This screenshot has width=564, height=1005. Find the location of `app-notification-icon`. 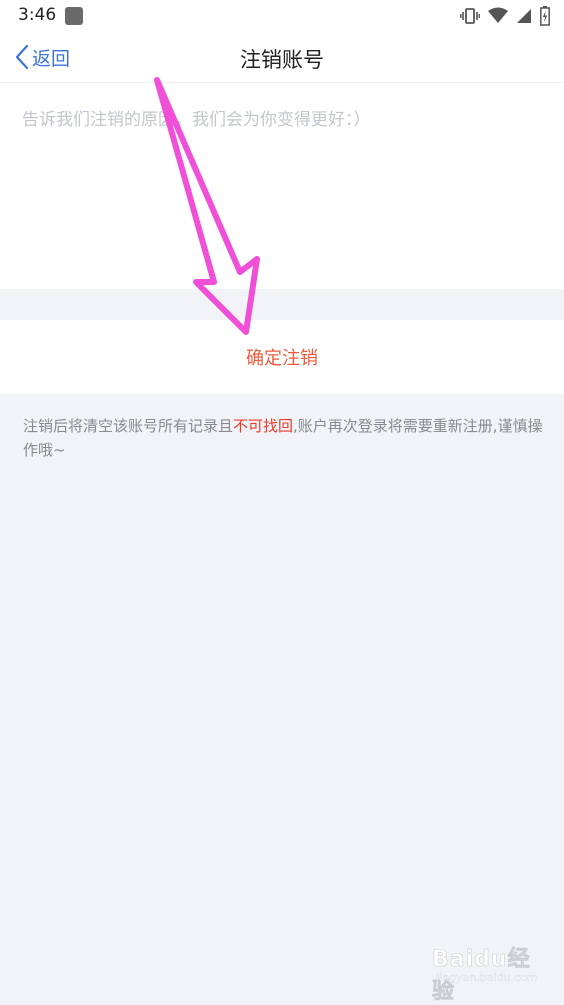

app-notification-icon is located at coordinates (74, 16).